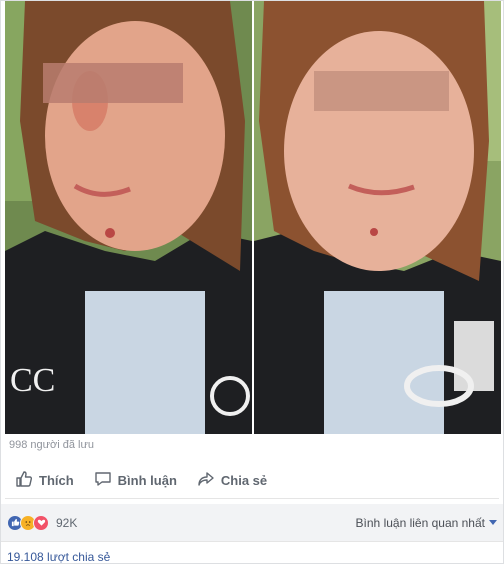 This screenshot has height=564, width=504. What do you see at coordinates (493, 522) in the screenshot?
I see `caret-down-icon` at bounding box center [493, 522].